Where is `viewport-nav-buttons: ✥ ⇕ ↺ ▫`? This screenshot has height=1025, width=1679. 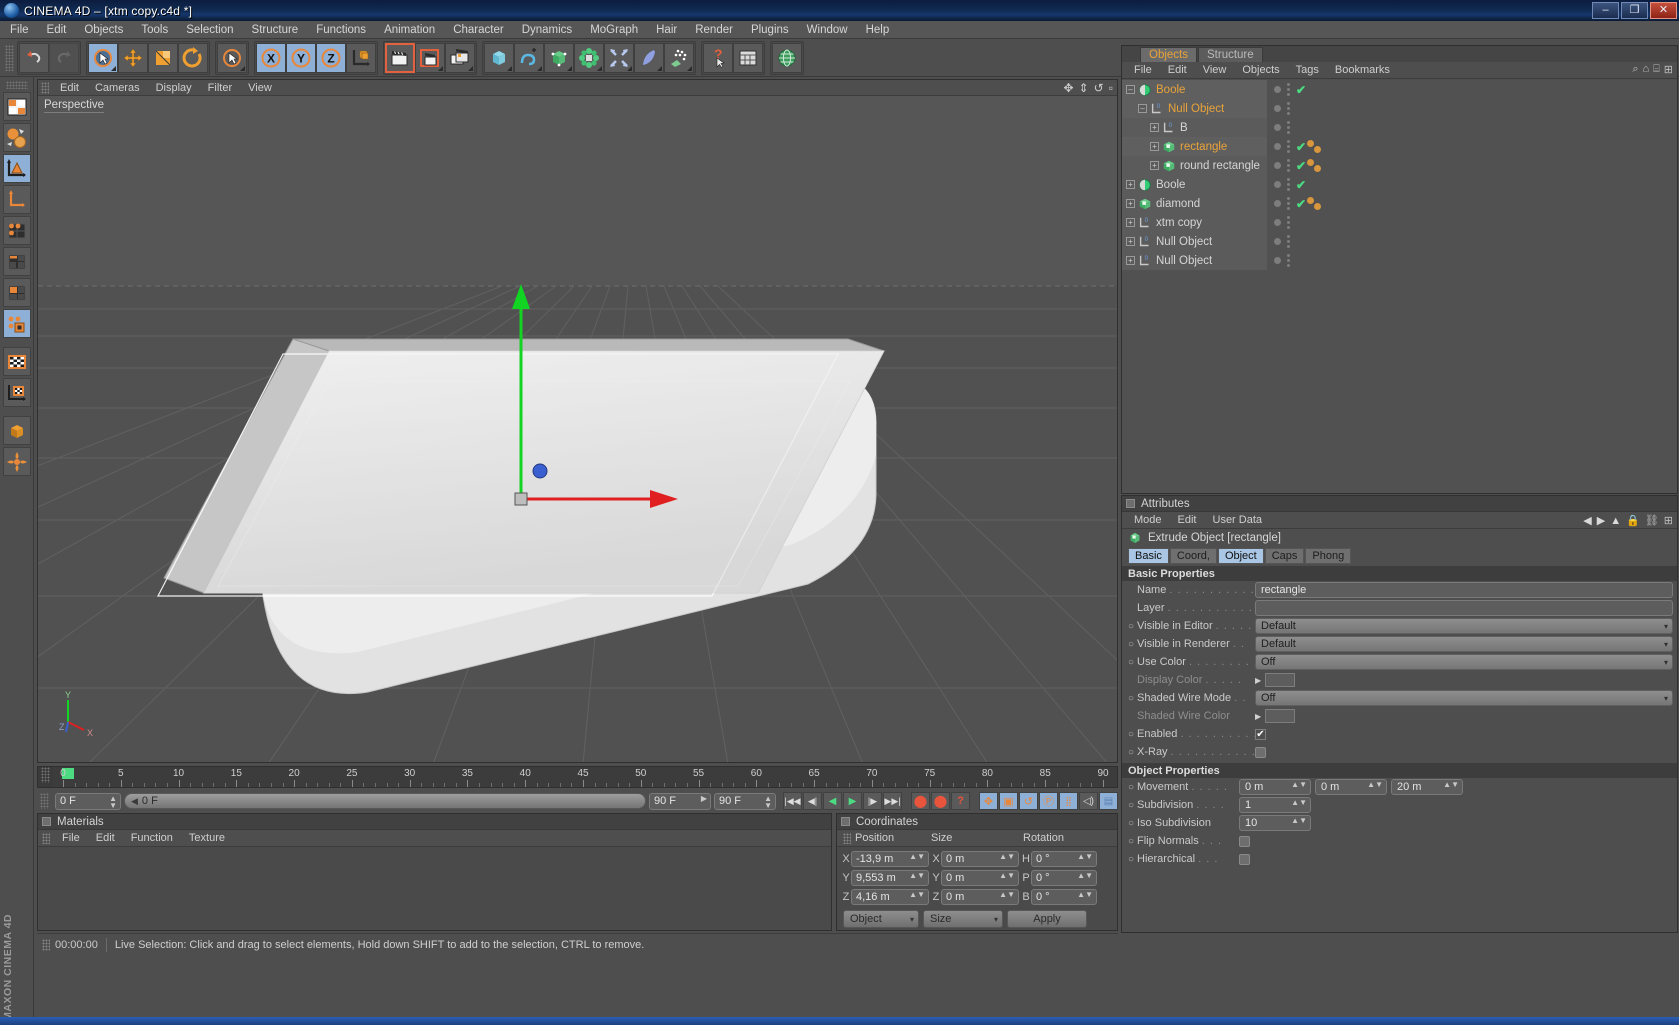
viewport-nav-buttons: ✥ ⇕ ↺ ▫ is located at coordinates (1088, 88).